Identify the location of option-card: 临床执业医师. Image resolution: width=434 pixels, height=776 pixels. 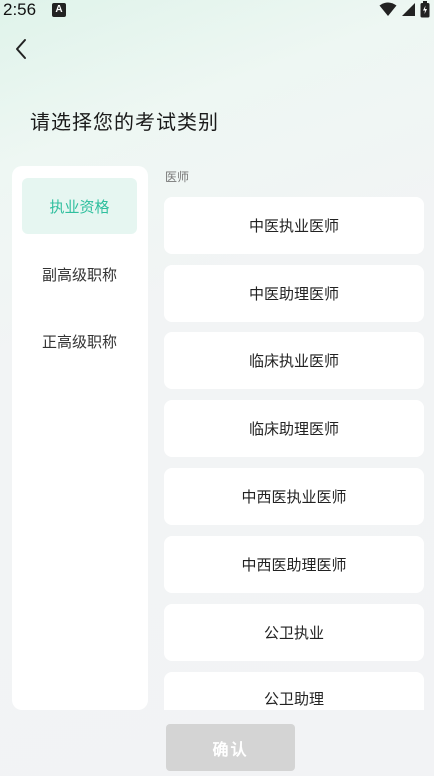
(294, 360).